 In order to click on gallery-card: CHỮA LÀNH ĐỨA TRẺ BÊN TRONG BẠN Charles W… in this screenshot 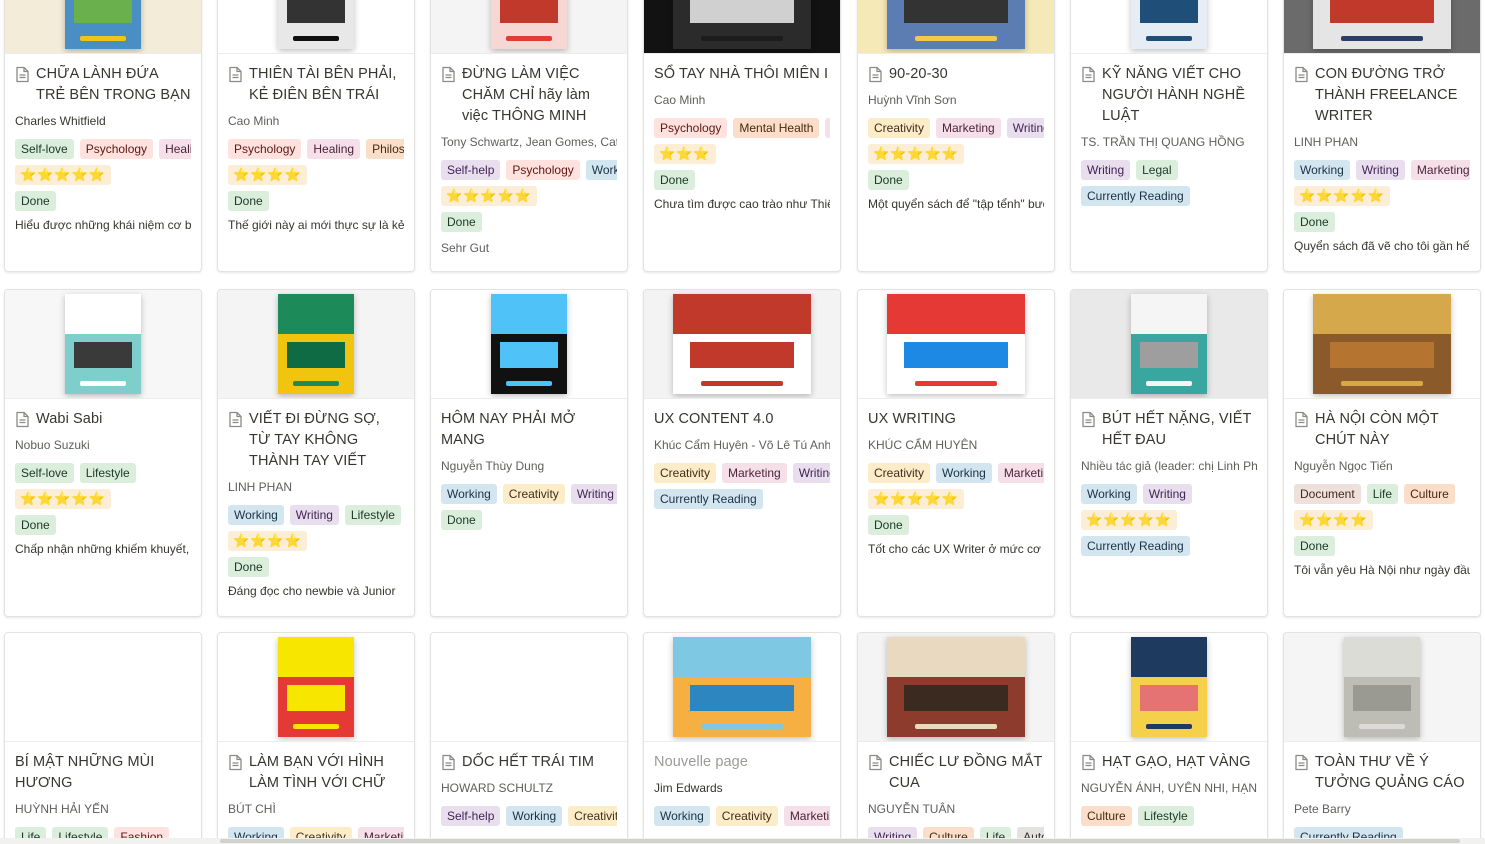, I will do `click(103, 136)`.